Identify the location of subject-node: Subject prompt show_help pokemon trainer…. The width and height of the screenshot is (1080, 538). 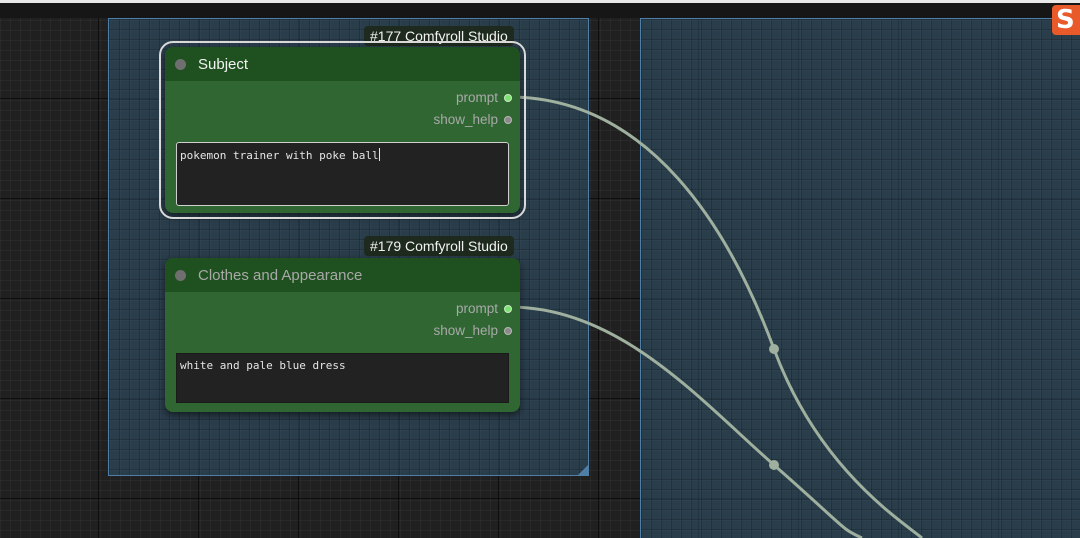
(342, 130).